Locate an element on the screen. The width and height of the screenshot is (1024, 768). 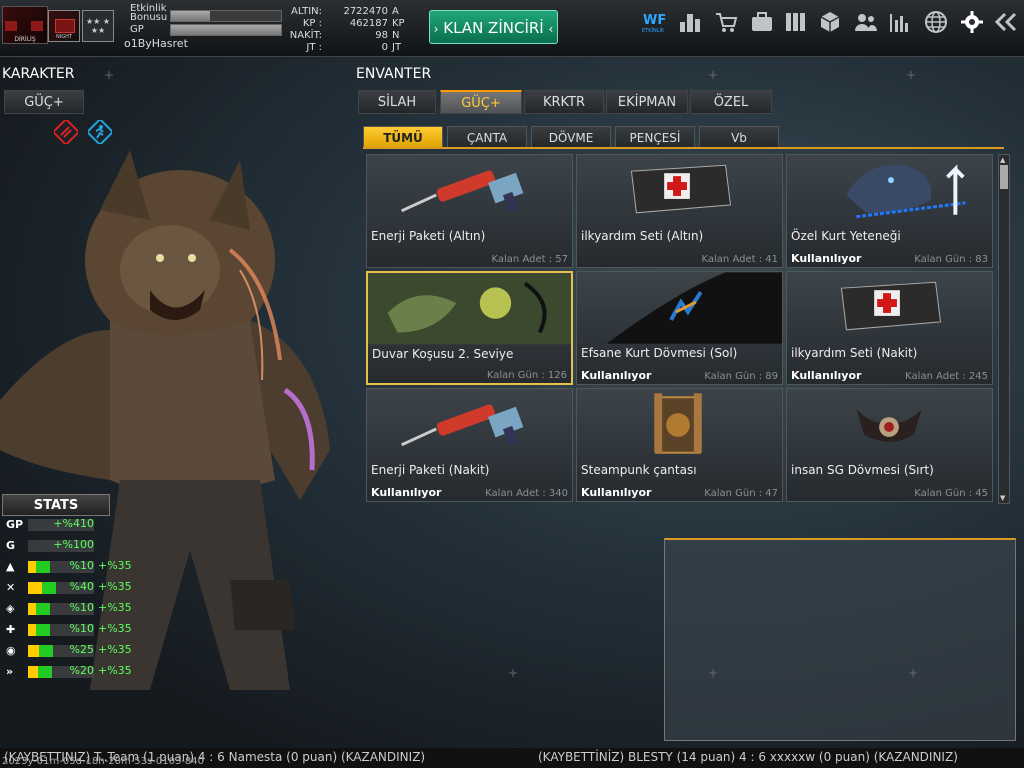
subtab-pencesi: PENÇESİ is located at coordinates (655, 137).